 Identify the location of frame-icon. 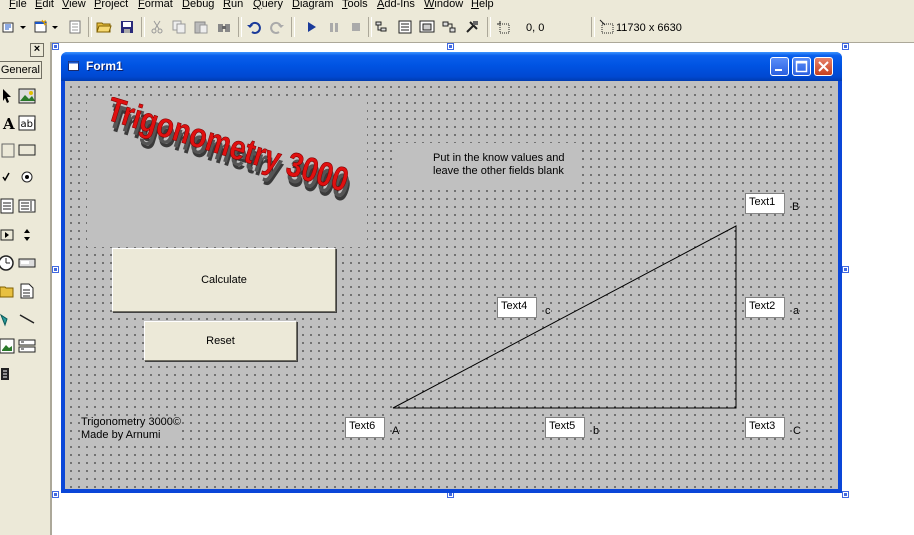
(8, 150).